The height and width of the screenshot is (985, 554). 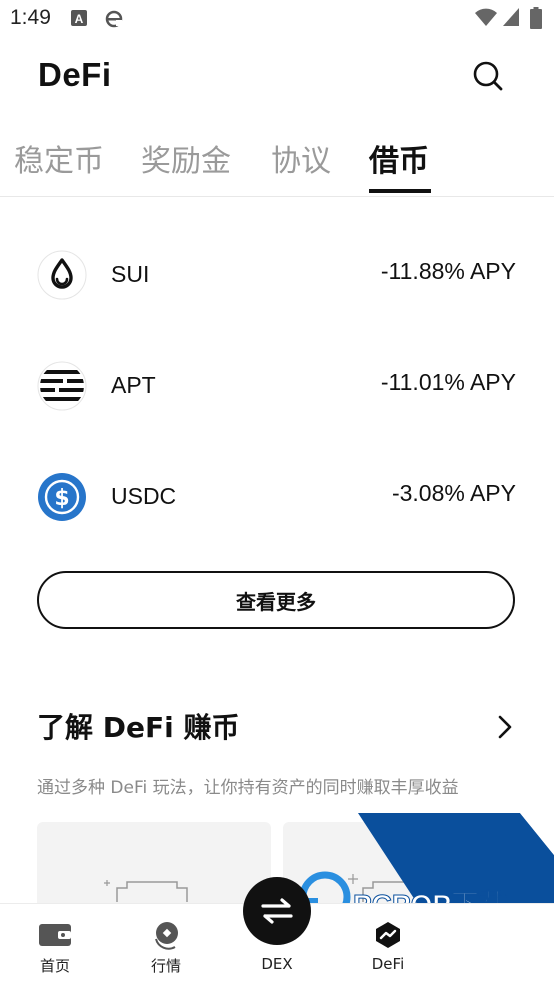 What do you see at coordinates (133, 385) in the screenshot?
I see `asset-name: APT` at bounding box center [133, 385].